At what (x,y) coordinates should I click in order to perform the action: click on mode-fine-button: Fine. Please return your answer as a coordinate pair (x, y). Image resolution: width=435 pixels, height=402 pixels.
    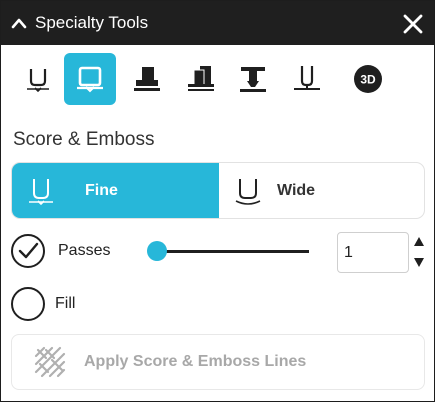
    Looking at the image, I should click on (115, 190).